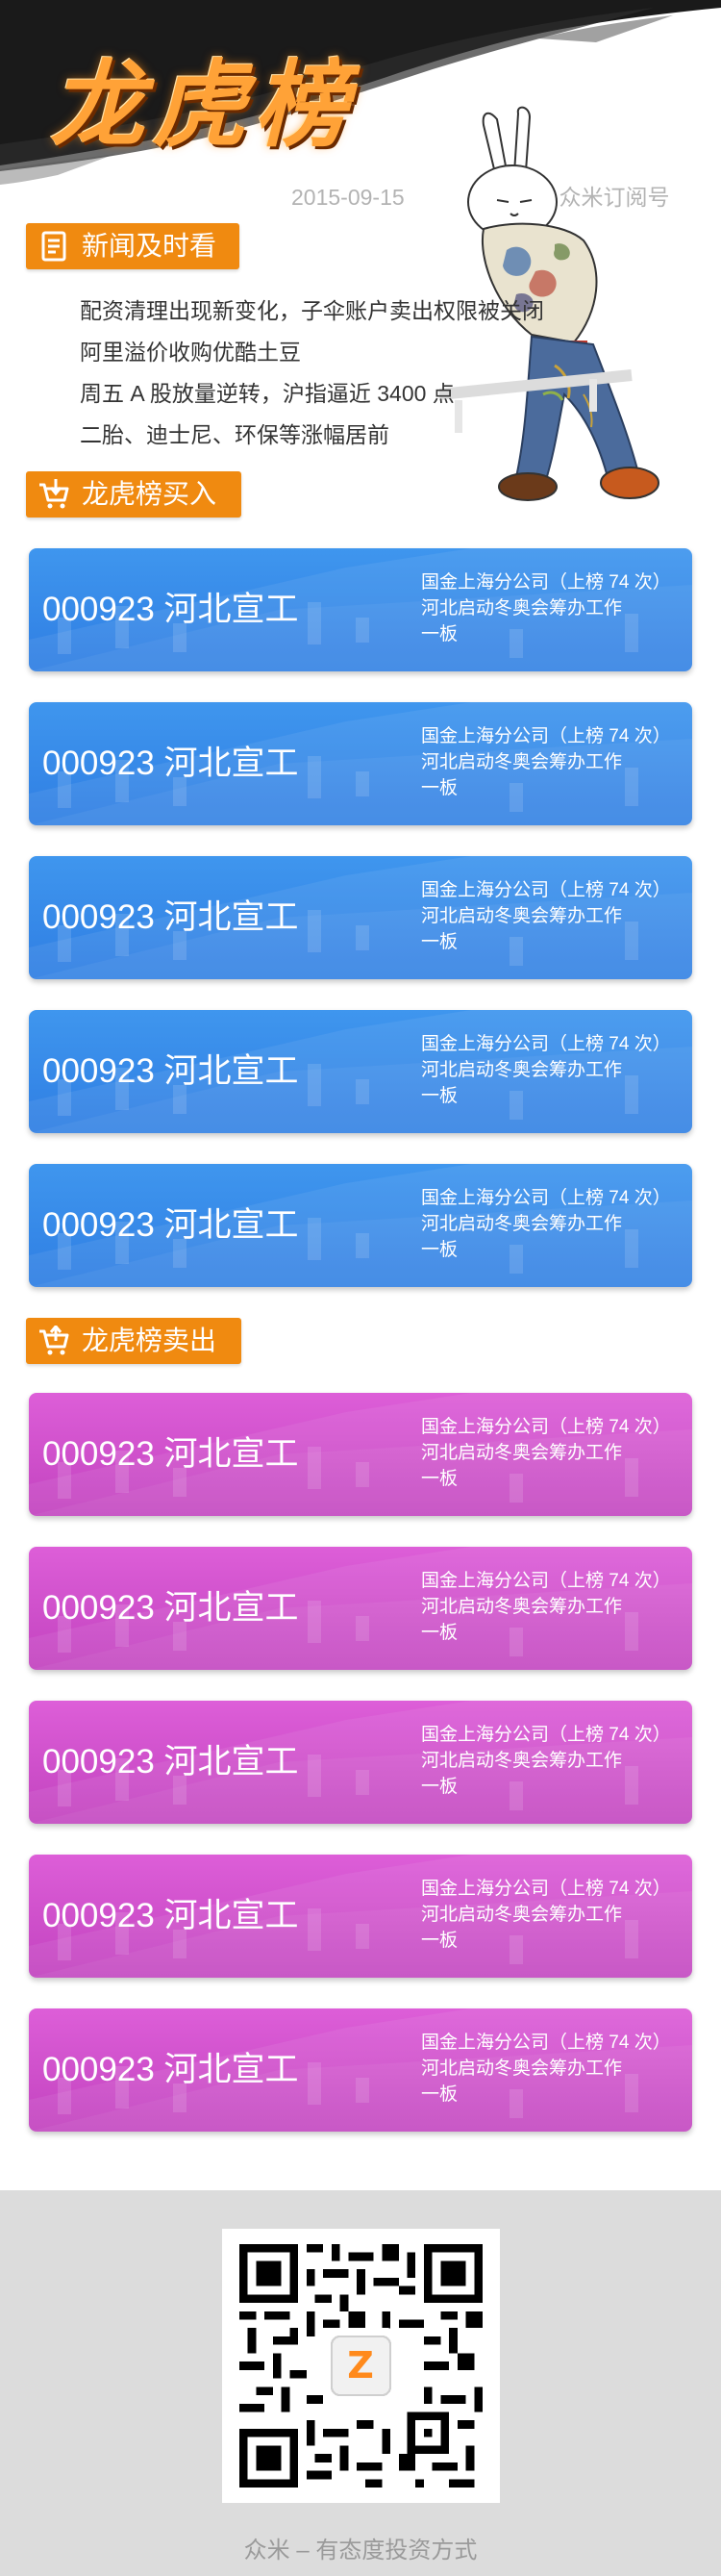  Describe the element at coordinates (54, 1341) in the screenshot. I see `cart-up-arrow-icon` at that location.